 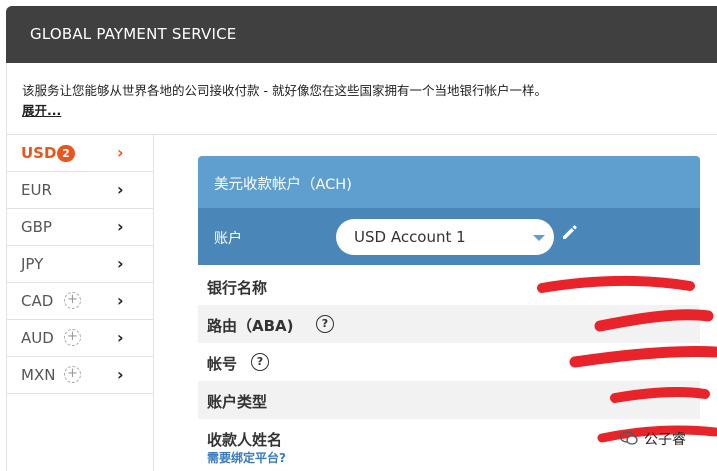 What do you see at coordinates (539, 238) in the screenshot?
I see `chevron-down-icon` at bounding box center [539, 238].